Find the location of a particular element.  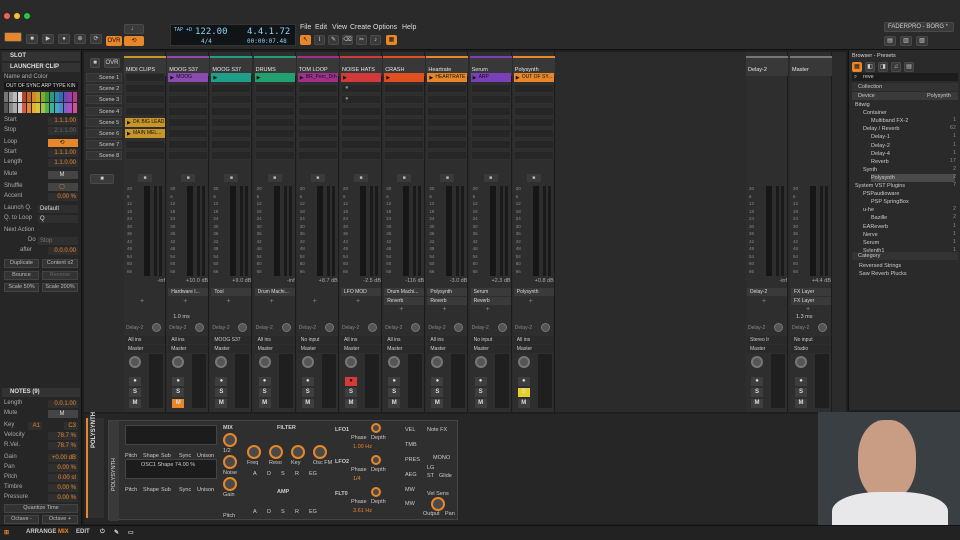

rvel-field: 78.7 % is located at coordinates (63, 446).